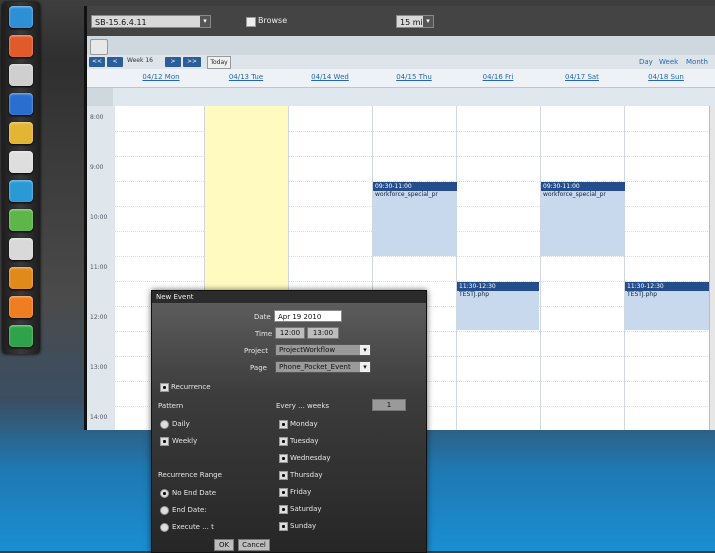 This screenshot has height=553, width=715. I want to click on friday-checkbox, so click(283, 492).